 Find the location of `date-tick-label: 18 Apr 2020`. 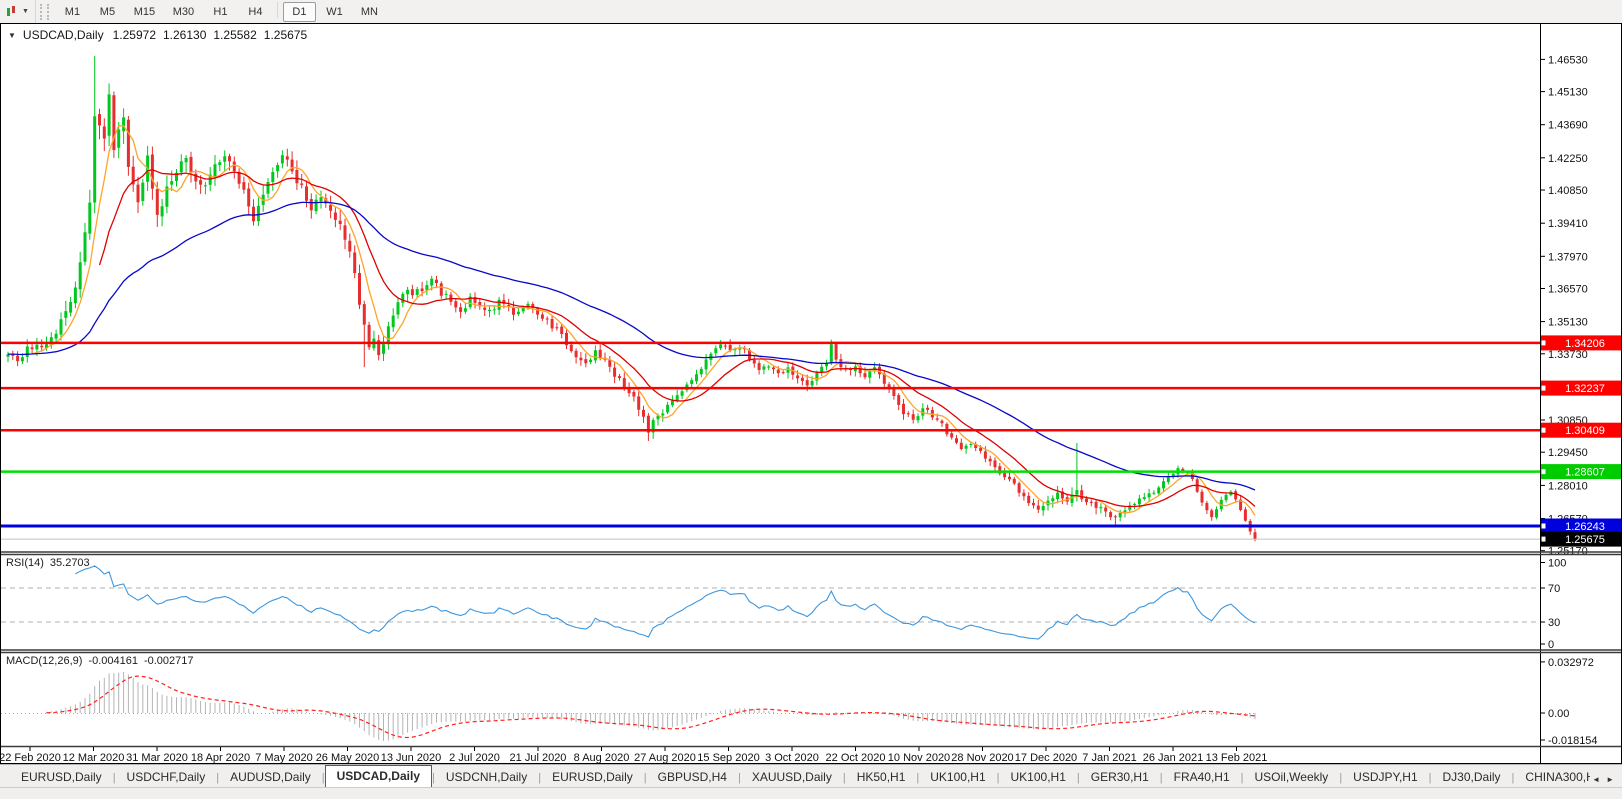

date-tick-label: 18 Apr 2020 is located at coordinates (220, 758).